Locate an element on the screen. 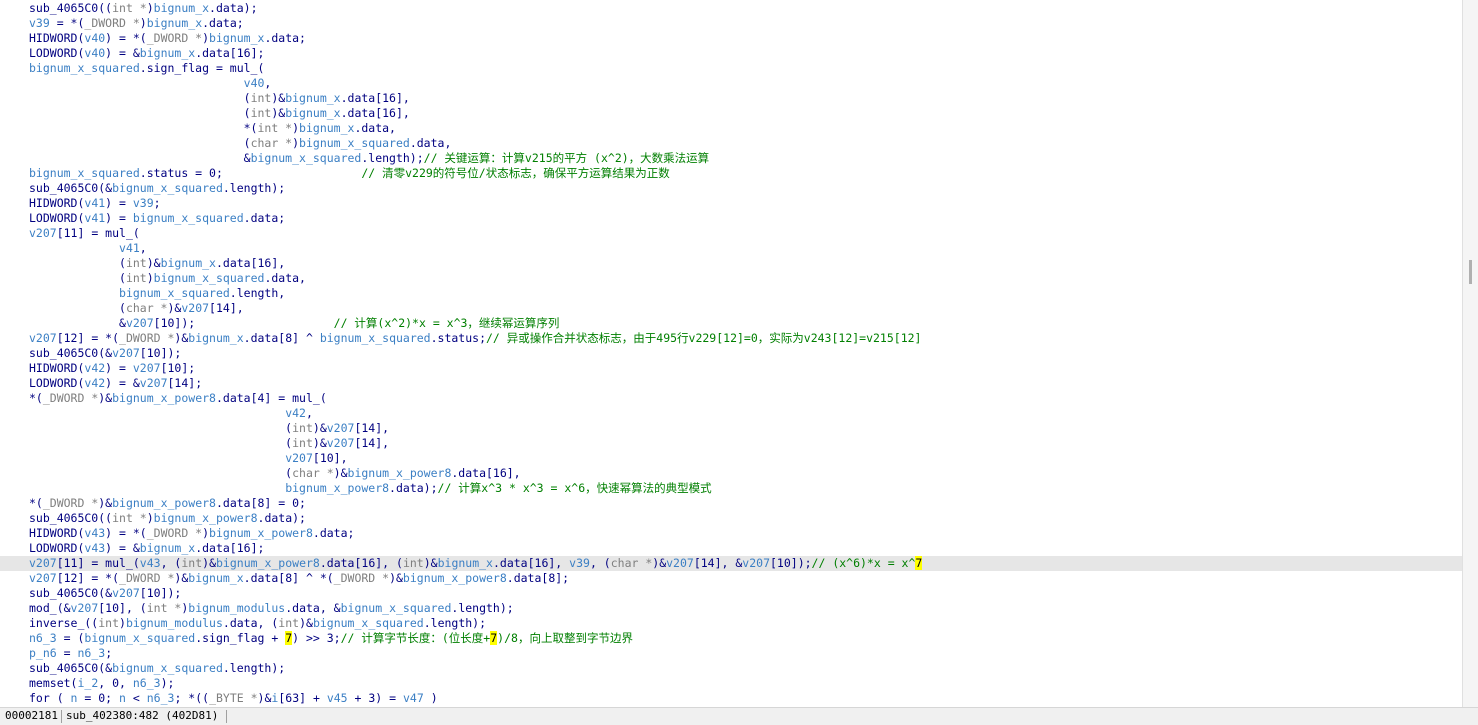  code-line: LODWORD(v43) = &bignum_x.data[16]; is located at coordinates (731, 548).